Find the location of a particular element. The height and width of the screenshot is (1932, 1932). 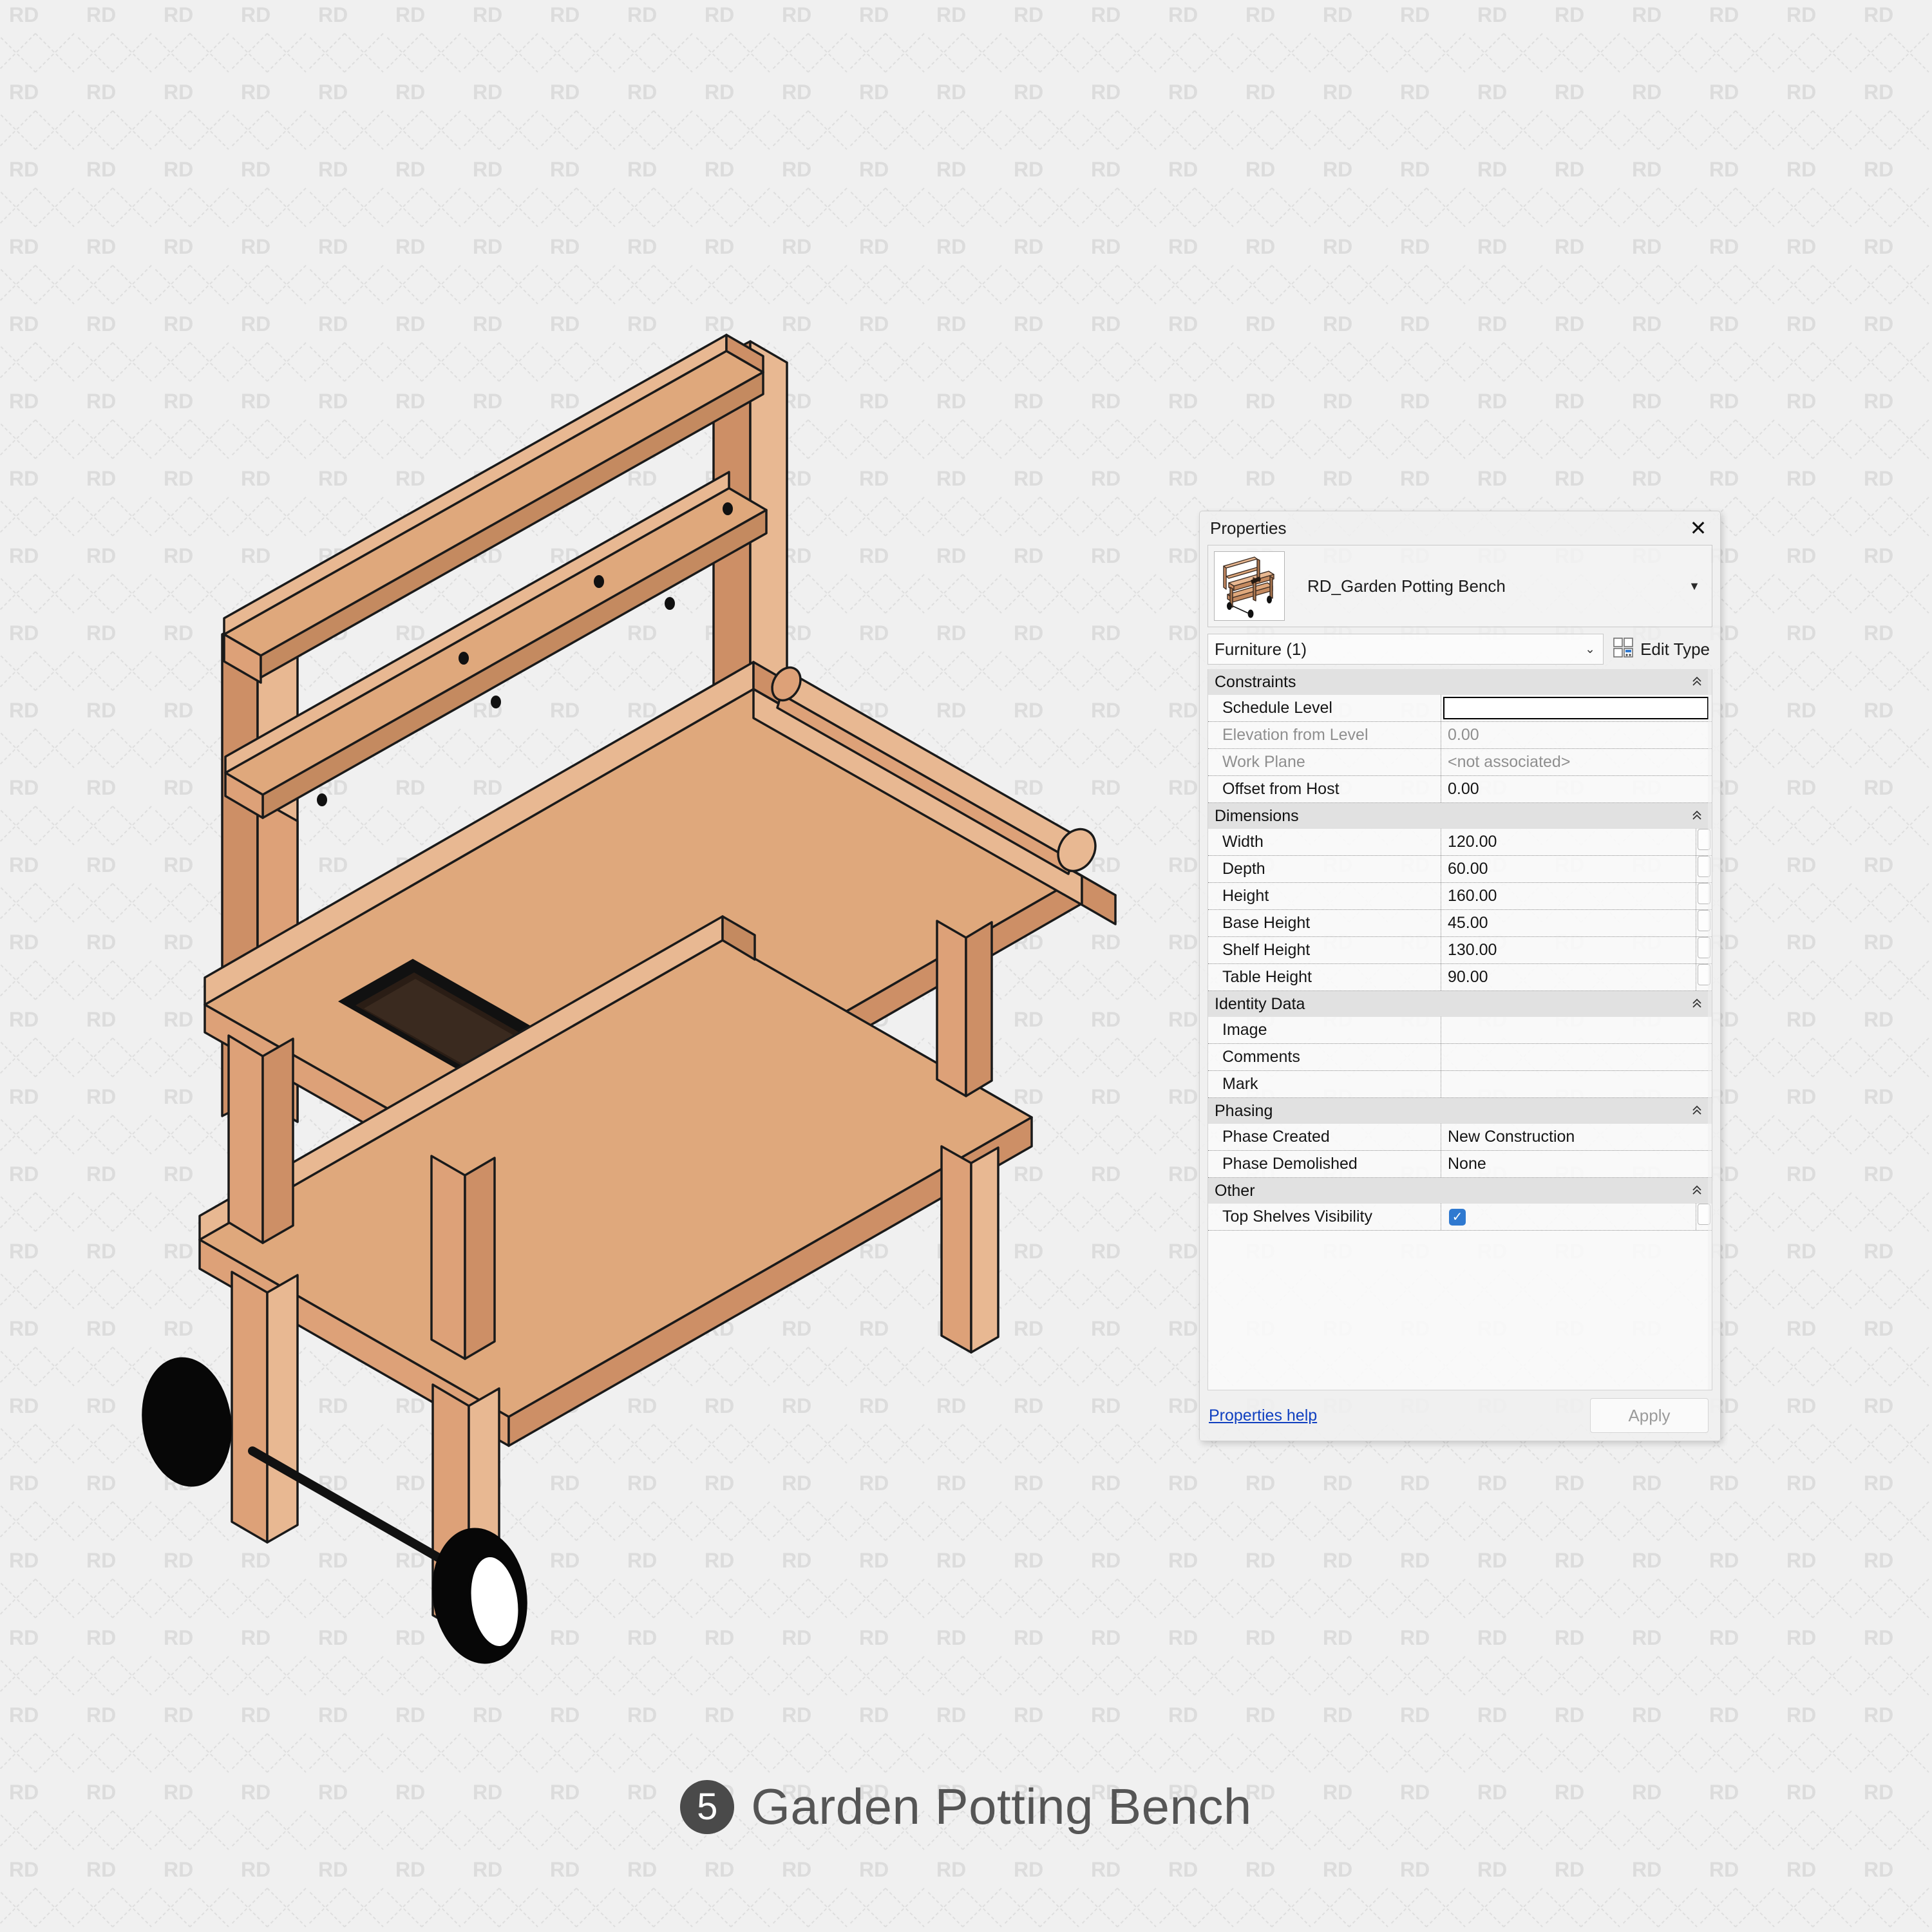

property-row: Depth 60.00 is located at coordinates (1460, 870).